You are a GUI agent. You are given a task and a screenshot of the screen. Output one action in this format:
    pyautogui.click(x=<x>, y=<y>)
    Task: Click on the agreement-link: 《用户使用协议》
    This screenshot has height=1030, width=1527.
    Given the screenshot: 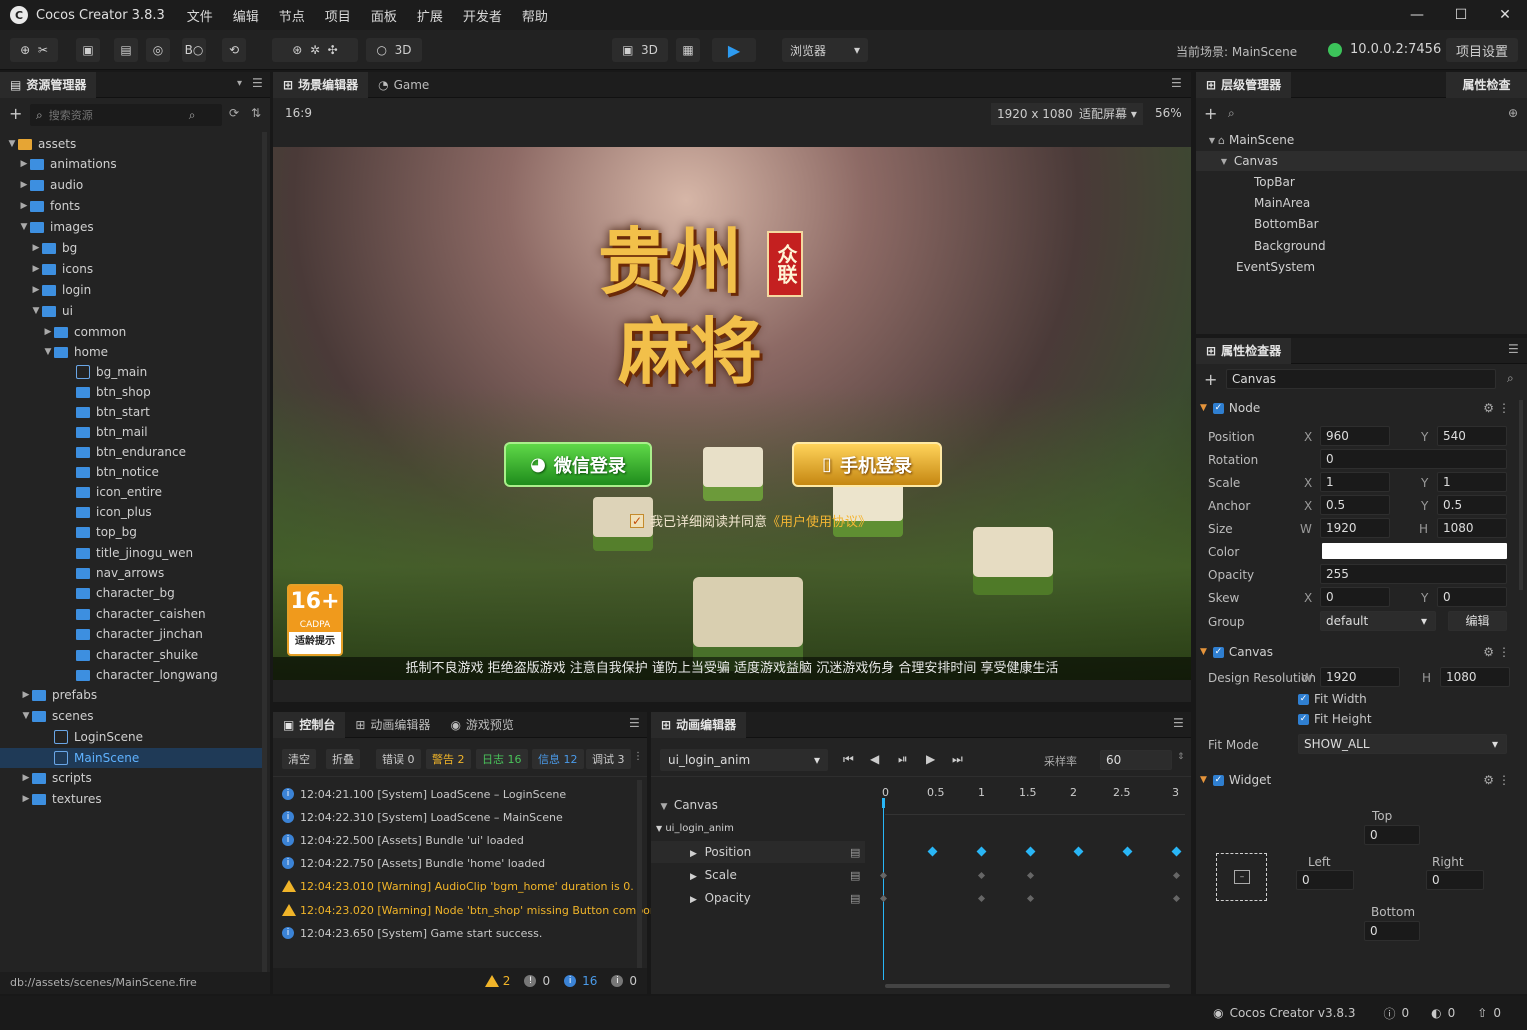 What is the action you would take?
    pyautogui.click(x=819, y=520)
    